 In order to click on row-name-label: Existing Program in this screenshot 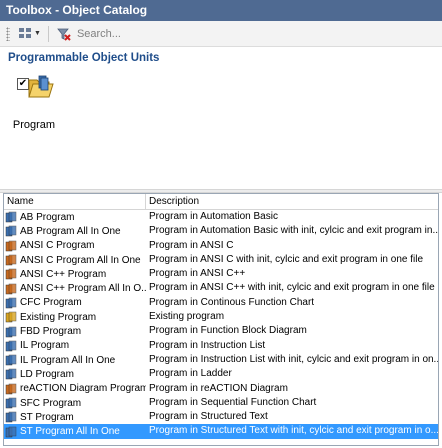, I will do `click(58, 317)`.